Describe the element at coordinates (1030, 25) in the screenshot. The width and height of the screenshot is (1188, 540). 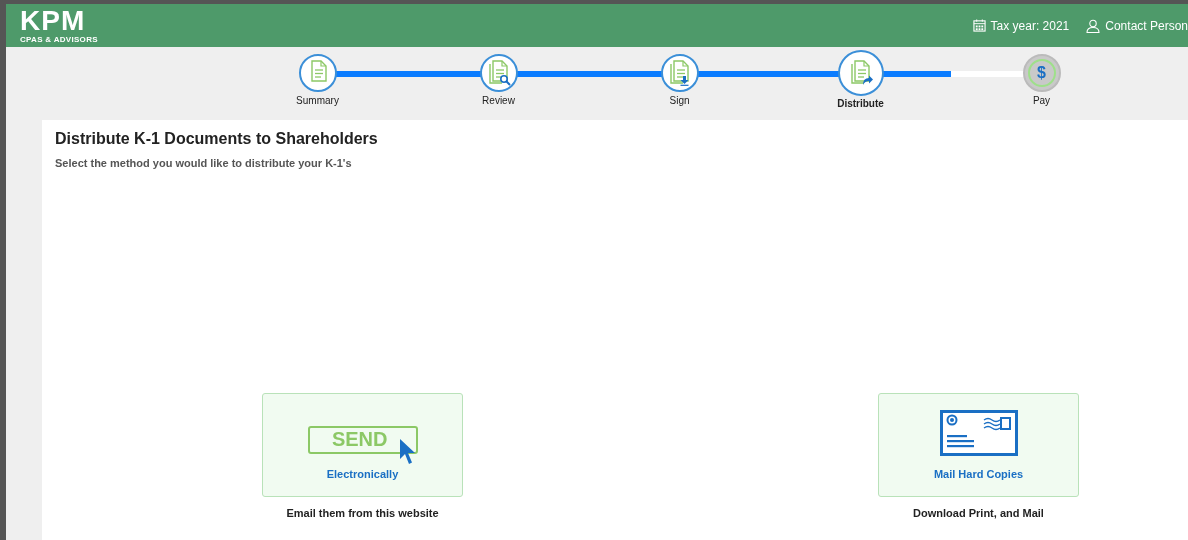
I see `tax-year: Tax year: 2021` at that location.